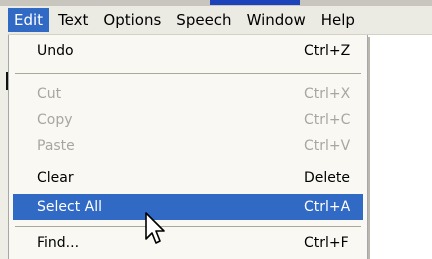 The image size is (432, 259). What do you see at coordinates (327, 120) in the screenshot?
I see `menu-item-shortcut: Ctrl+C` at bounding box center [327, 120].